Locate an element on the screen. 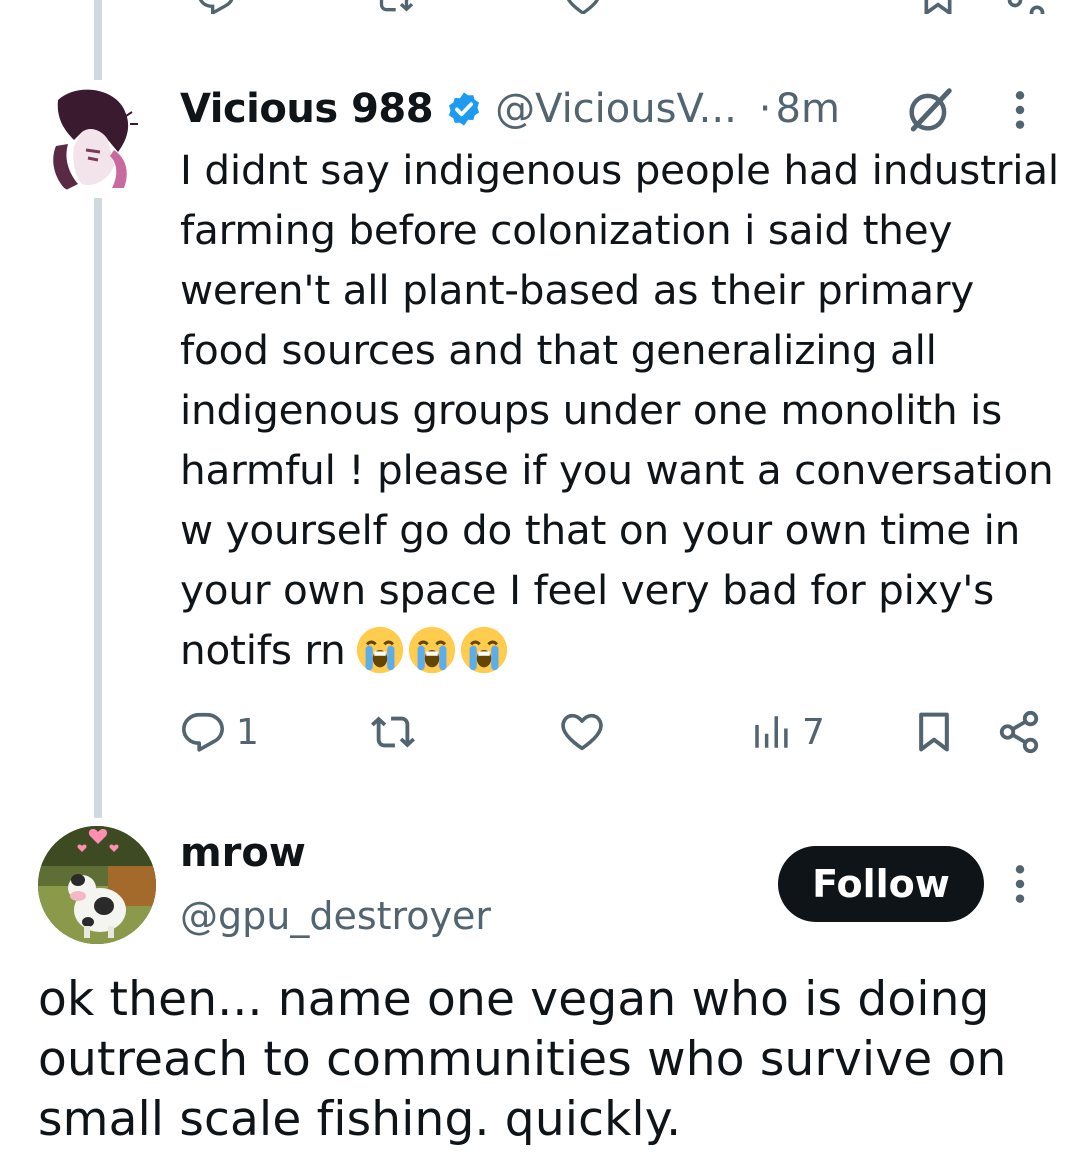 This screenshot has height=1156, width=1080. reply-button: 1 is located at coordinates (219, 732).